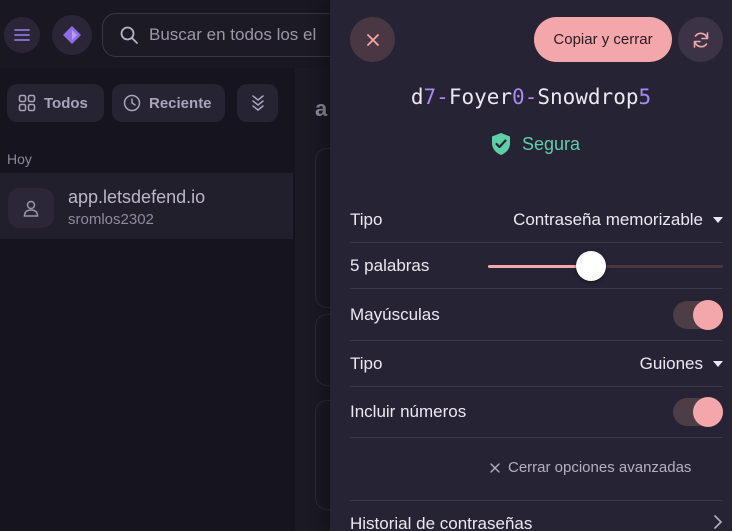 Image resolution: width=732 pixels, height=531 pixels. I want to click on search-icon, so click(129, 35).